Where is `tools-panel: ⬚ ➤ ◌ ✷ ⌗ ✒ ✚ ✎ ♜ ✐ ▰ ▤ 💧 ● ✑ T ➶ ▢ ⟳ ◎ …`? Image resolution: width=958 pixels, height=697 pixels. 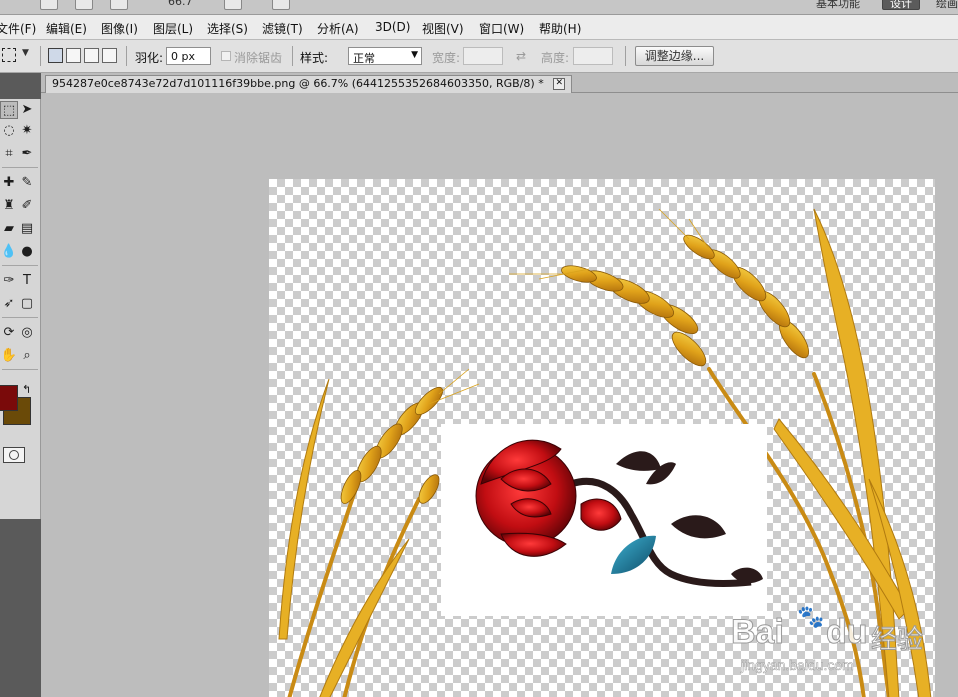
tools-panel: ⬚ ➤ ◌ ✷ ⌗ ✒ ✚ ✎ ♜ ✐ ▰ ▤ 💧 ● ✑ T ➶ ▢ ⟳ ◎ … is located at coordinates (20, 385).